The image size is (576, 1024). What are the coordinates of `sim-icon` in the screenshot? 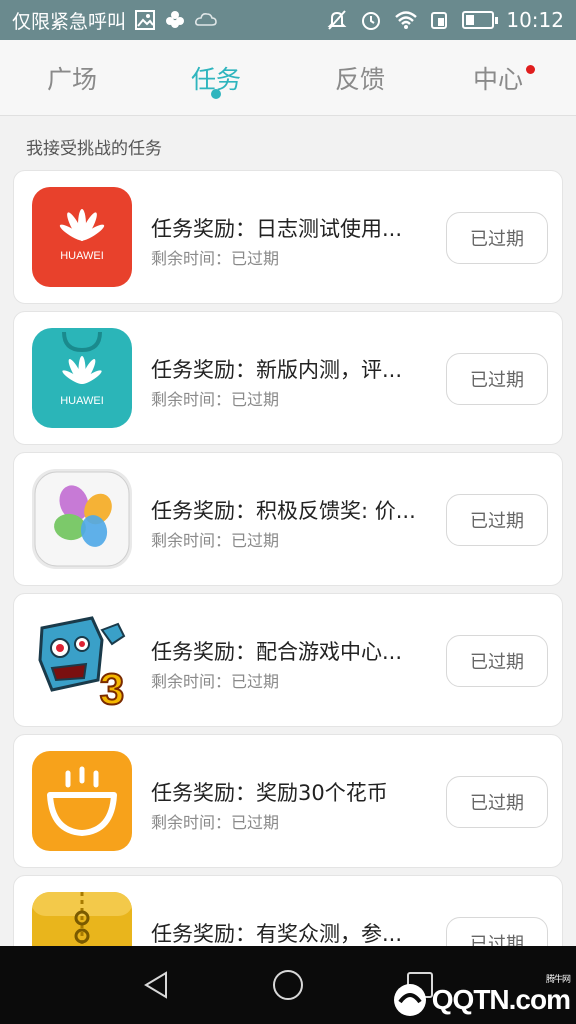 It's located at (439, 20).